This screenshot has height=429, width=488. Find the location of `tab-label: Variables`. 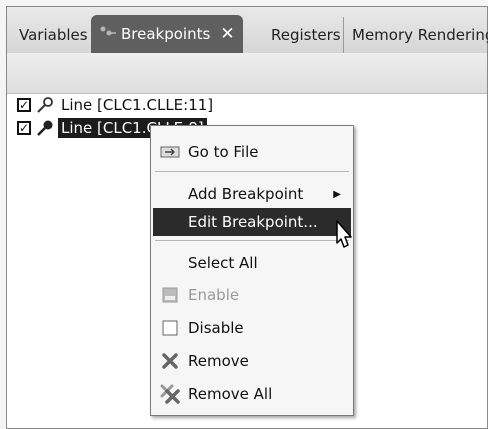

tab-label: Variables is located at coordinates (53, 35).